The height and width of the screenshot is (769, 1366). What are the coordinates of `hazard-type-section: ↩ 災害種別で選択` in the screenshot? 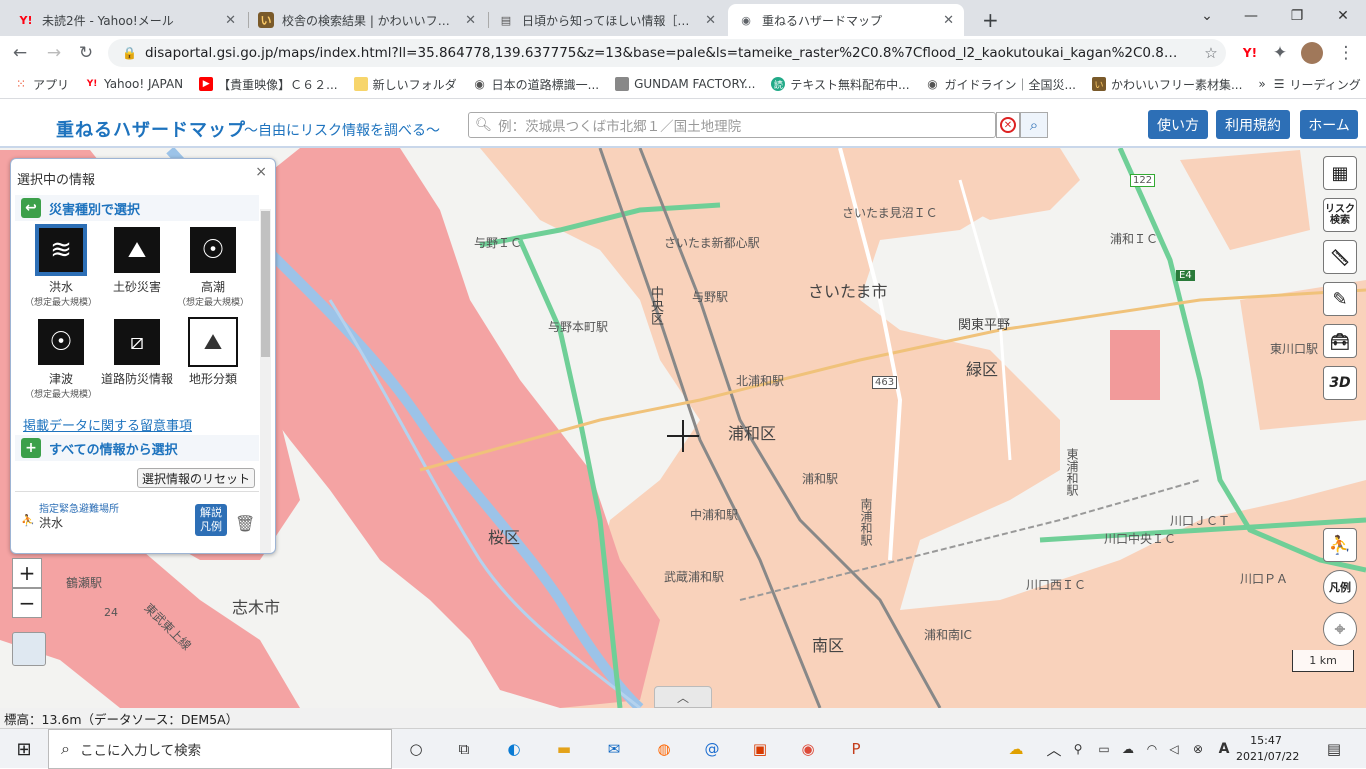 It's located at (137, 208).